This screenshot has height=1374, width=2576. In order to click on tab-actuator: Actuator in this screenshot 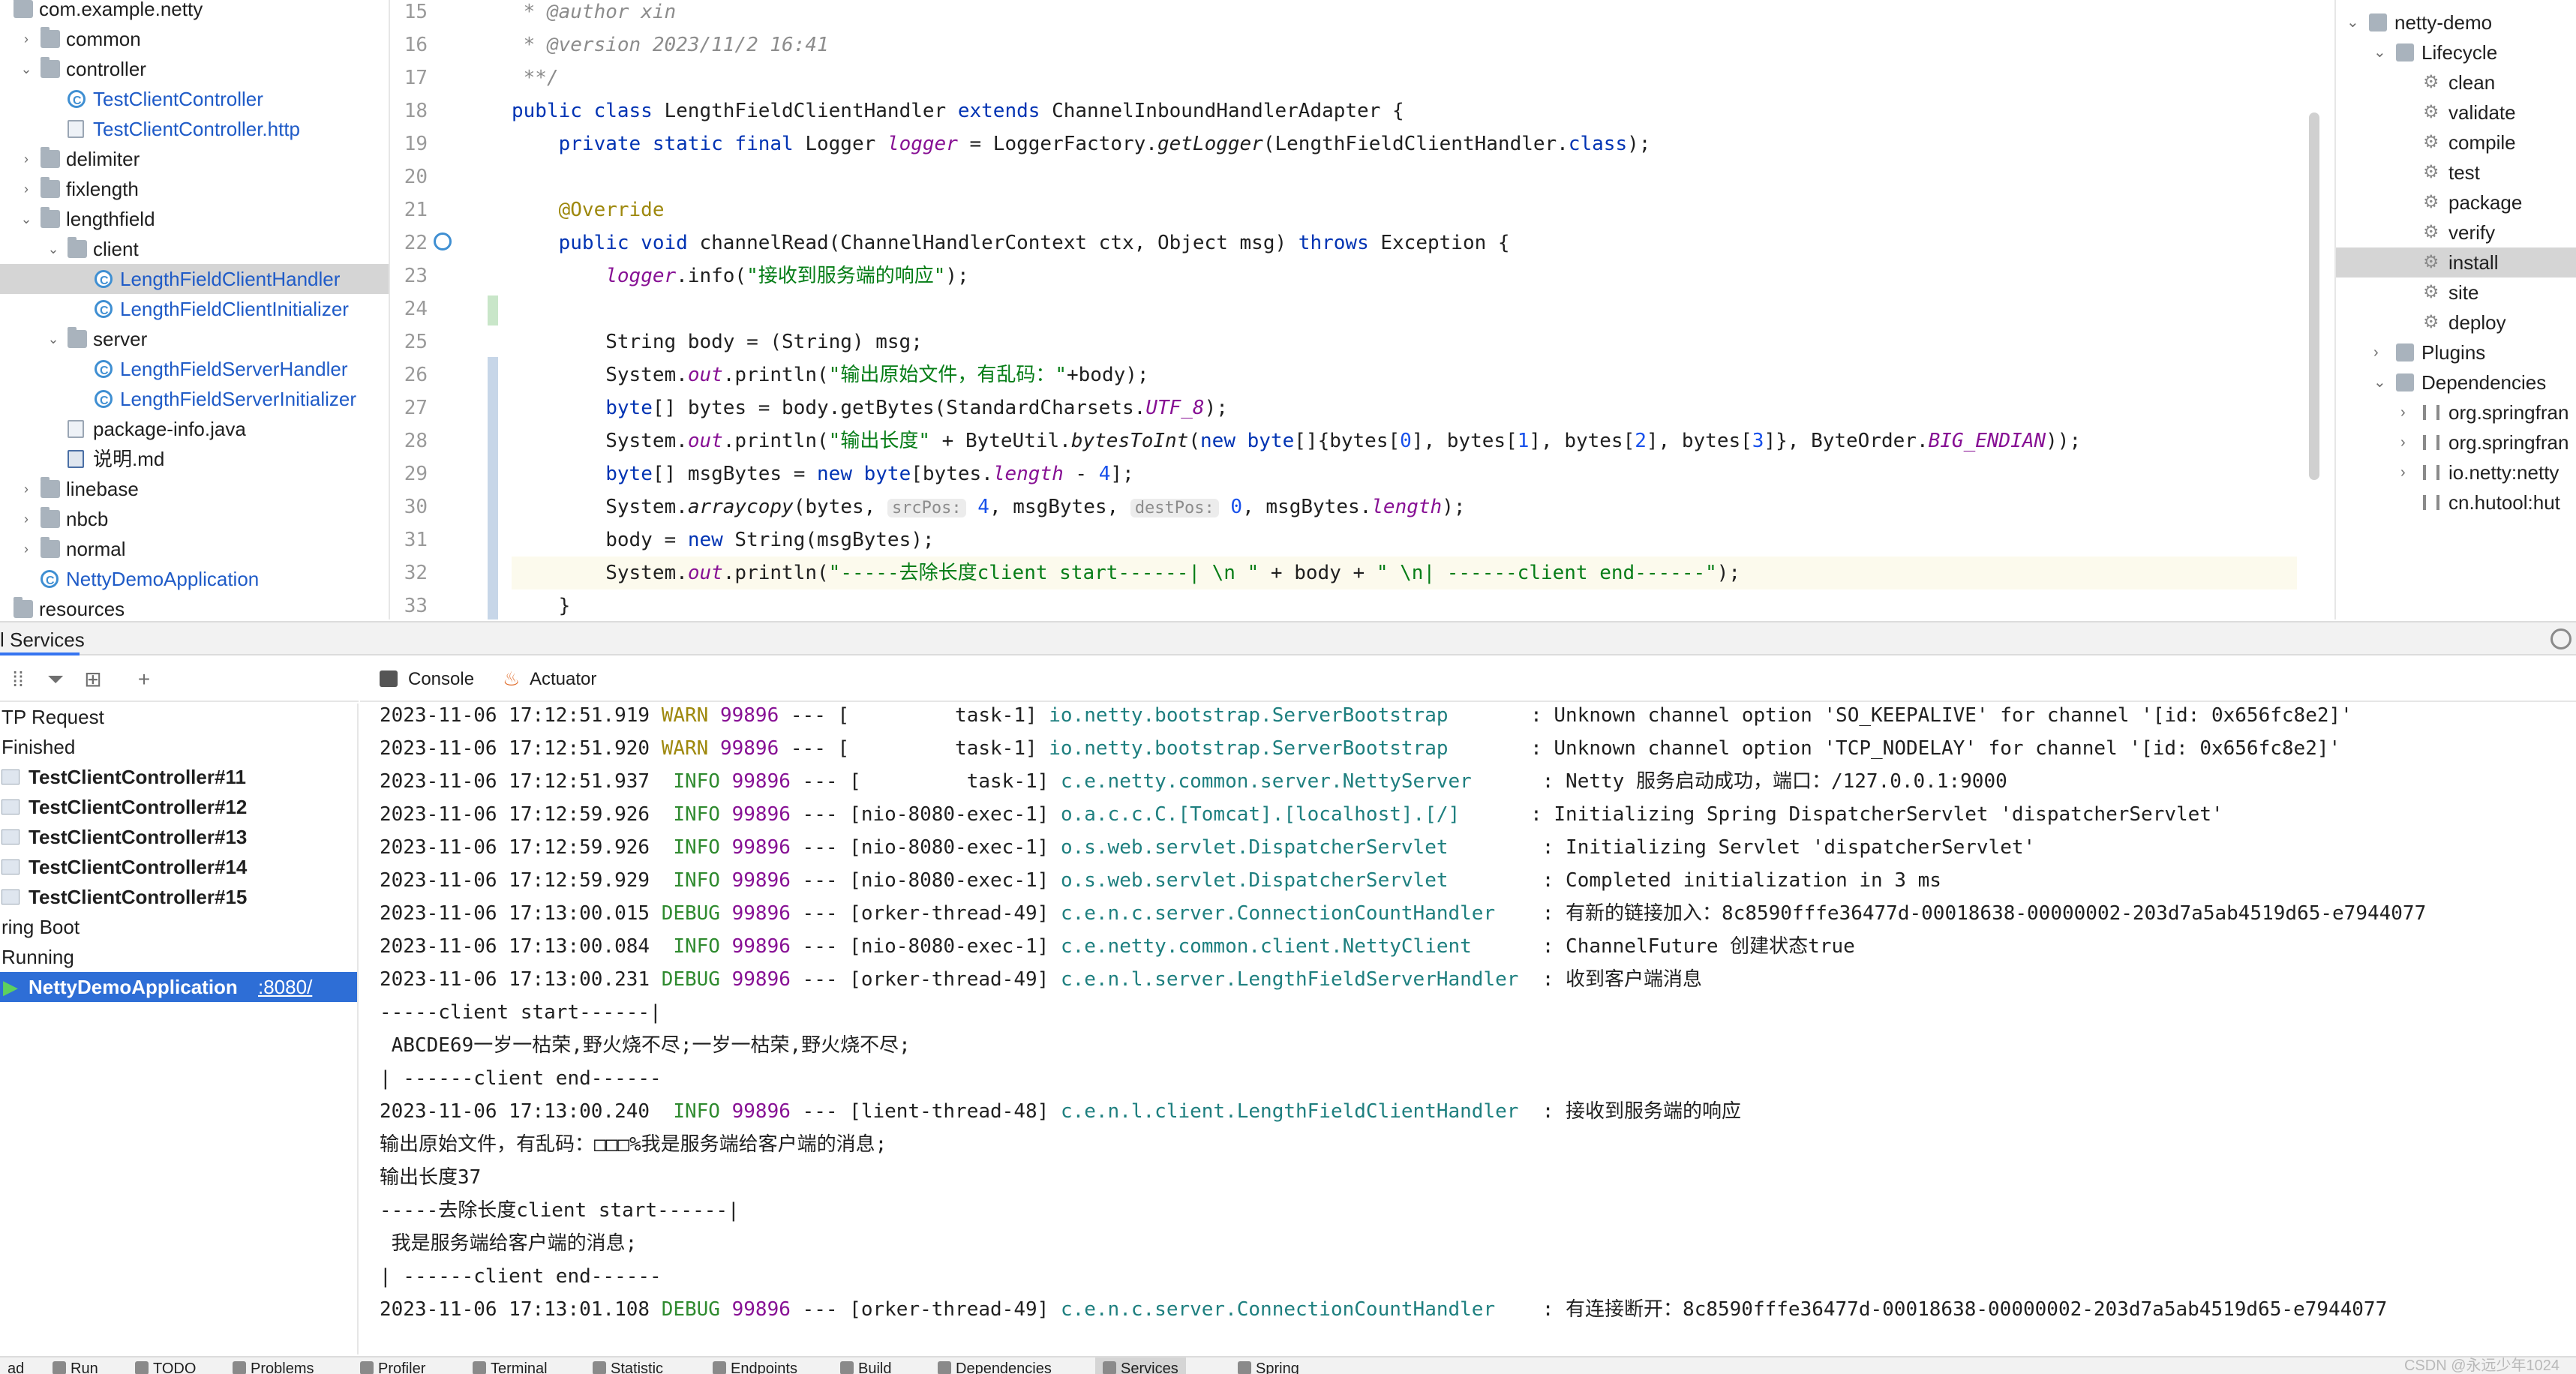, I will do `click(563, 679)`.